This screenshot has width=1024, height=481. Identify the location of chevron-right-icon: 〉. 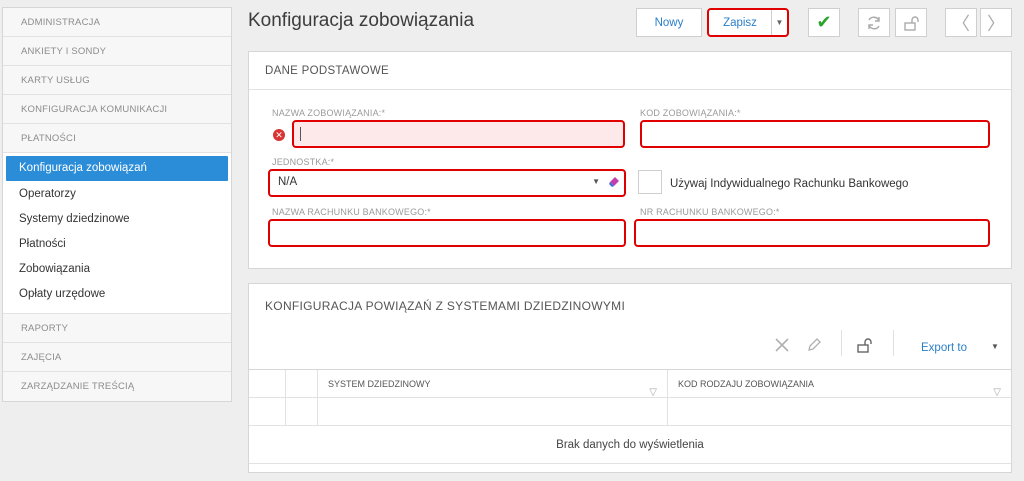
(996, 23).